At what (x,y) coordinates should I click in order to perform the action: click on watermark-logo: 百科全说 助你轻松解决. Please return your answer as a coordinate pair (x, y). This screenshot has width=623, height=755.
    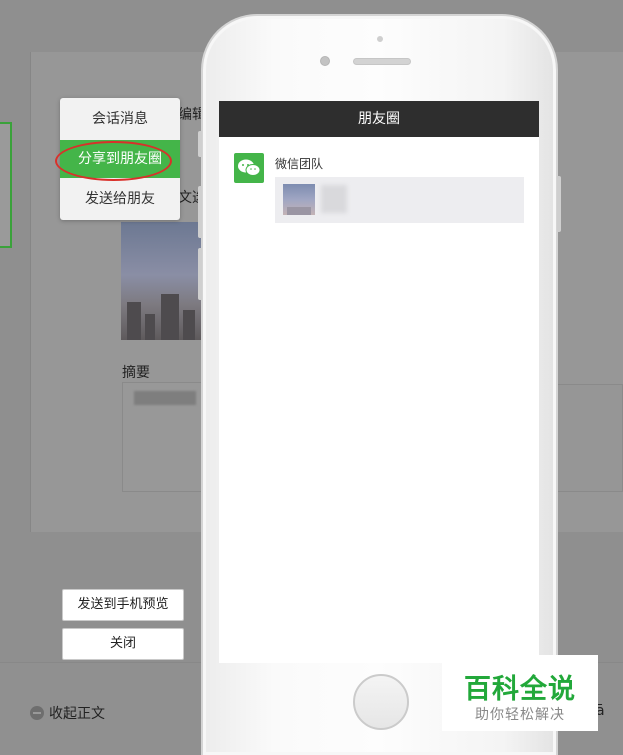
    Looking at the image, I should click on (520, 693).